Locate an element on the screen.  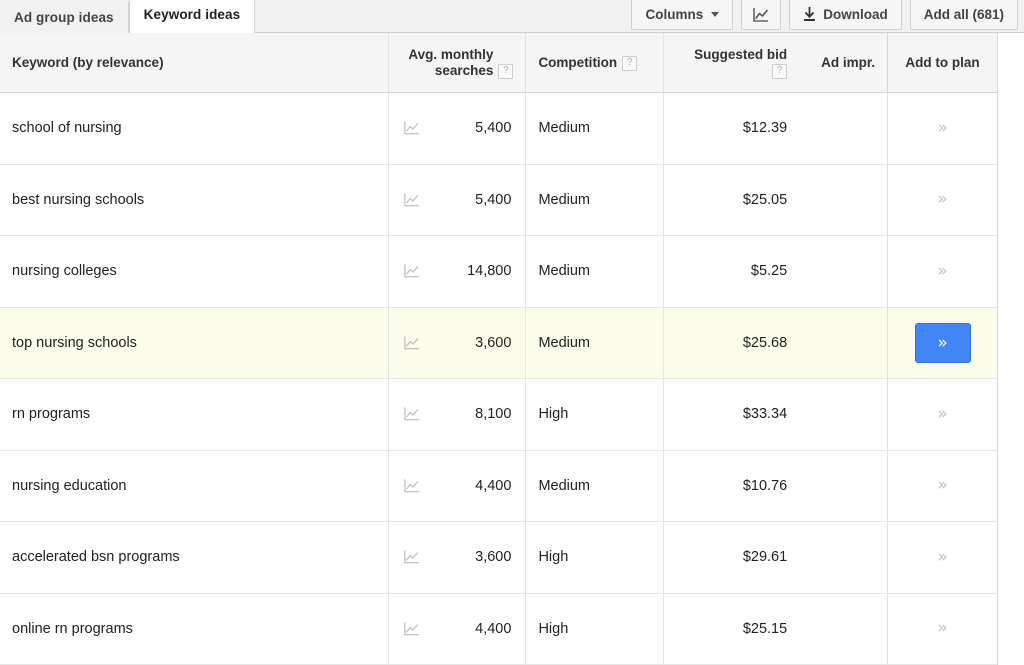
cell-avg-monthly-searches: 14,800 is located at coordinates (457, 271).